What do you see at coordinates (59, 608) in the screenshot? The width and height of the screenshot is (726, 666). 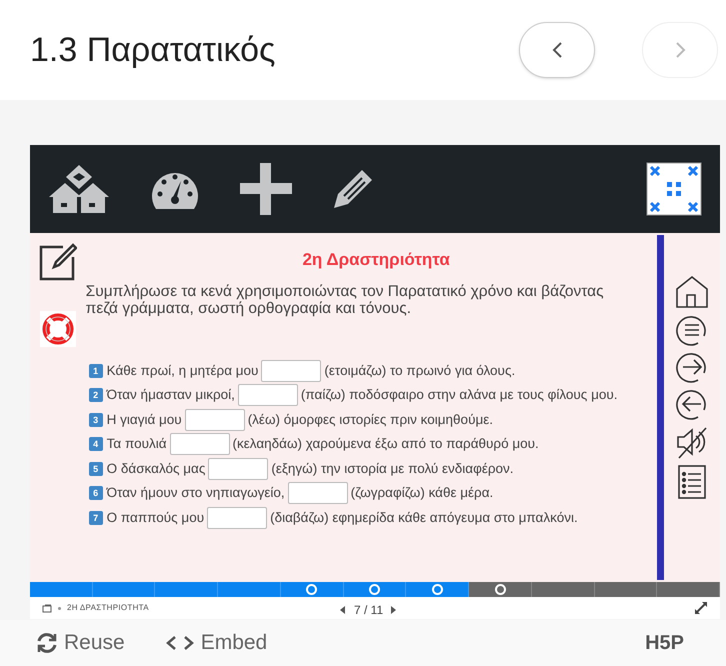 I see `bullet-icon` at bounding box center [59, 608].